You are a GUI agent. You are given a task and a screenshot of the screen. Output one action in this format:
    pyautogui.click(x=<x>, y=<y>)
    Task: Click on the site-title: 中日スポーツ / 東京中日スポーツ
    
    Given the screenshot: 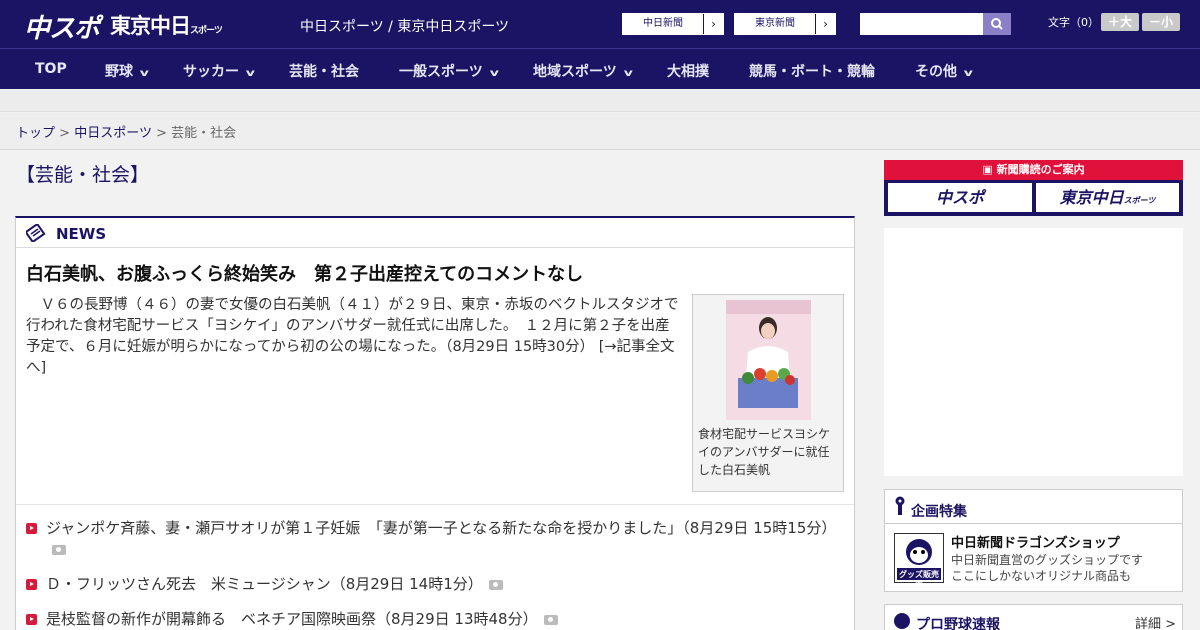 What is the action you would take?
    pyautogui.click(x=405, y=27)
    